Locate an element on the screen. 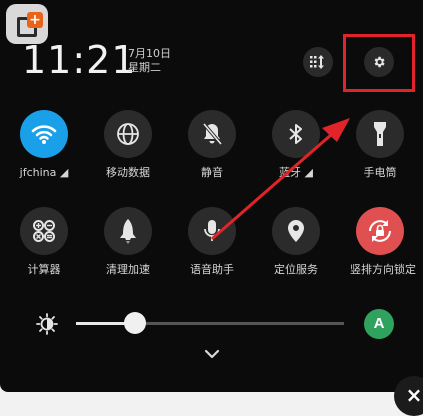  close-button: × is located at coordinates (408, 396).